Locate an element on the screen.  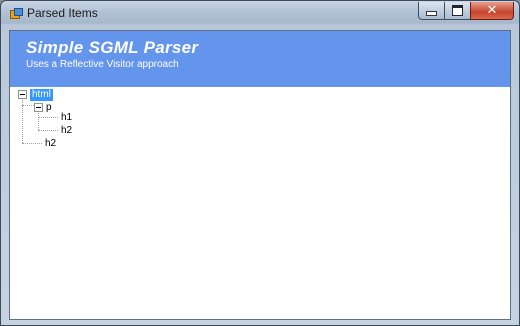
window-title: Parsed Items is located at coordinates (62, 13).